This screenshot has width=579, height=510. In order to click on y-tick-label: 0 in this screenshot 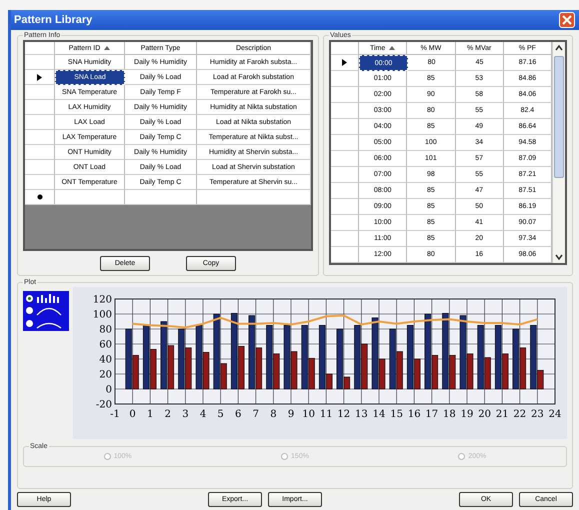, I will do `click(109, 390)`.